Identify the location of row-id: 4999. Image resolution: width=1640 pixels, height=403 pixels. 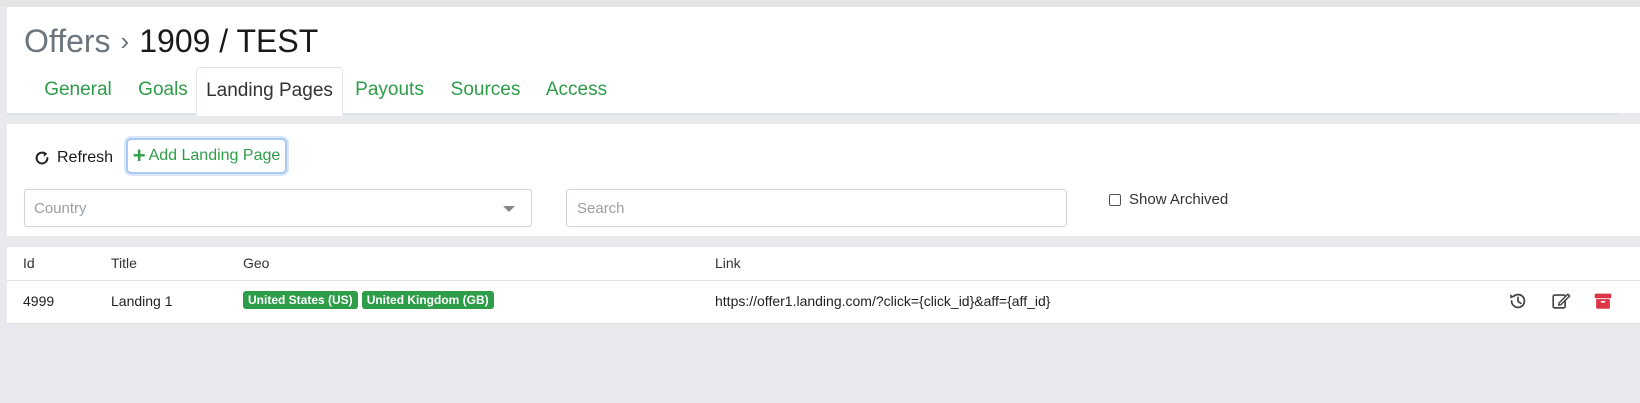
(39, 301).